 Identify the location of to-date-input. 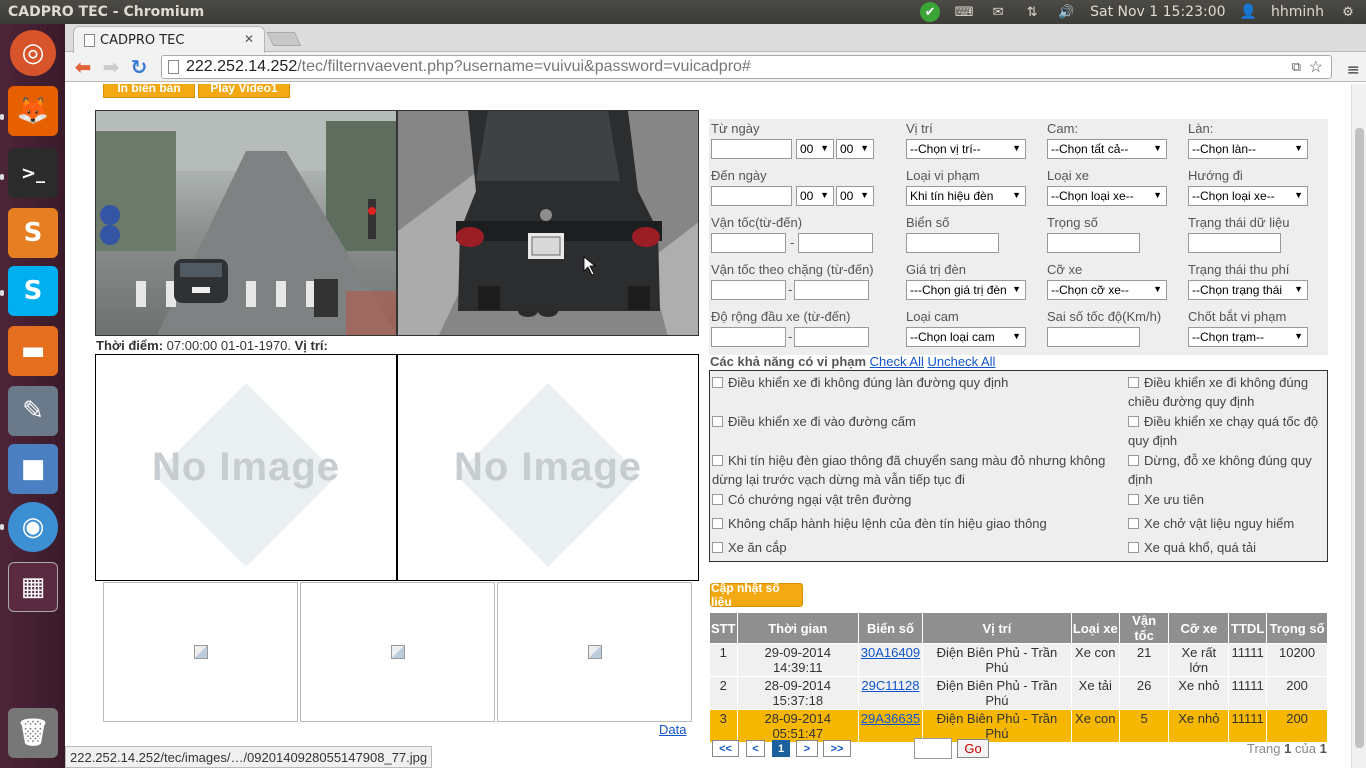
(751, 196).